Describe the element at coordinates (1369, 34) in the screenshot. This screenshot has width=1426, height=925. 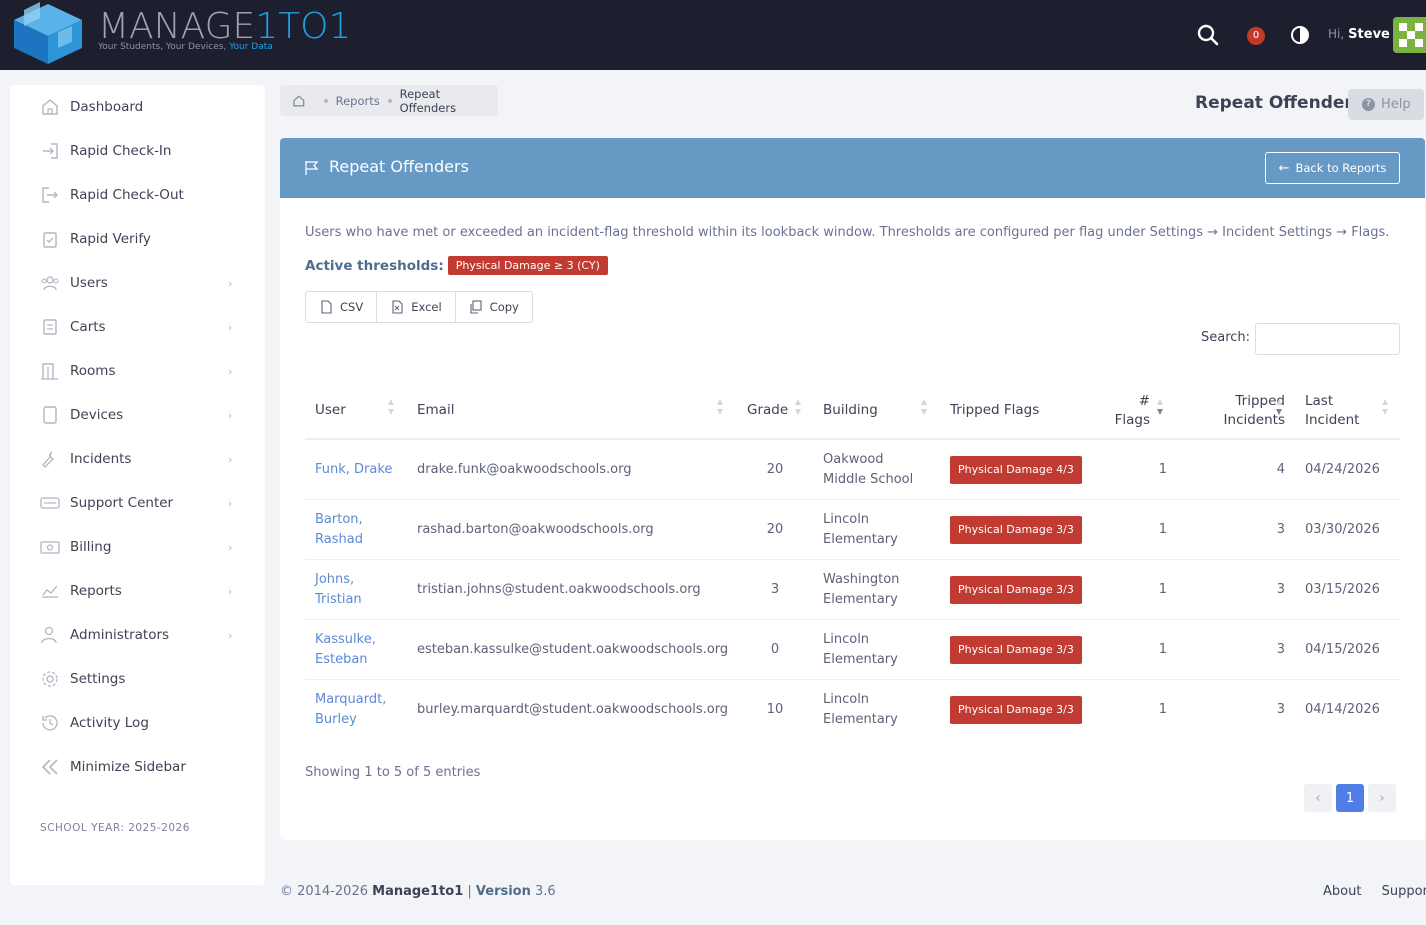
I see `user-name: Steve` at that location.